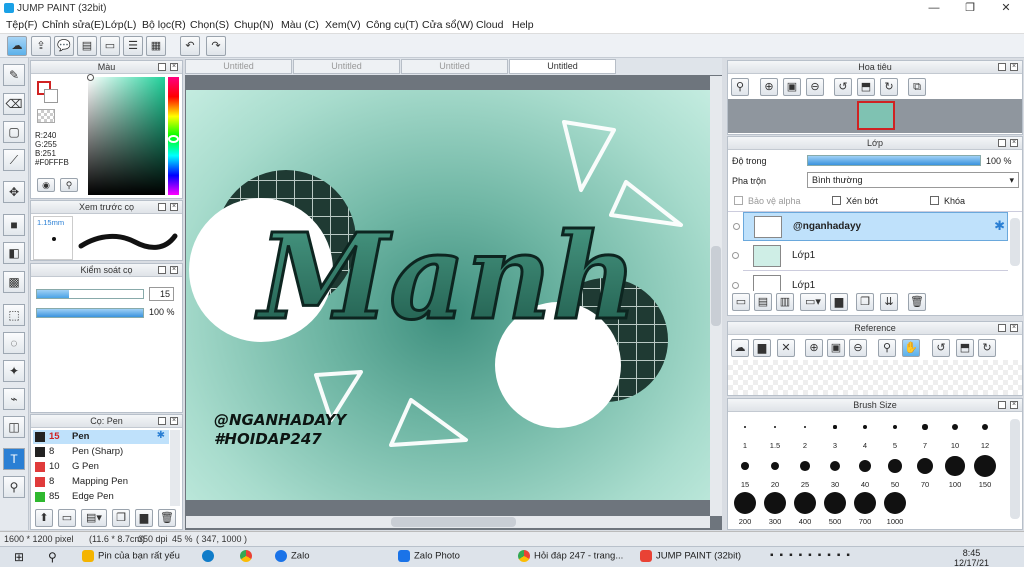 The height and width of the screenshot is (567, 1024). Describe the element at coordinates (46, 185) in the screenshot. I see `palette-icon: ◉` at that location.